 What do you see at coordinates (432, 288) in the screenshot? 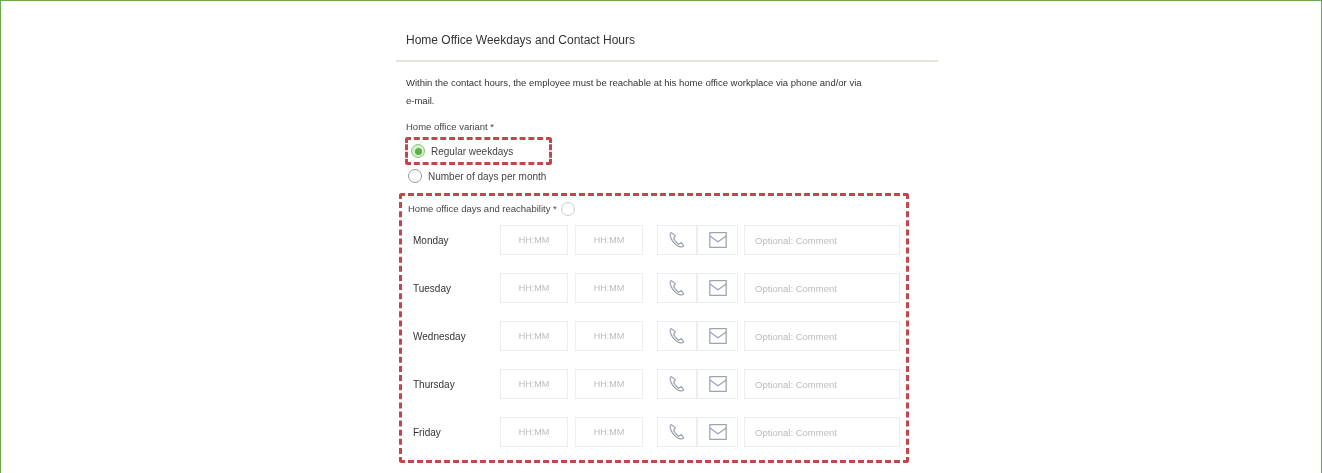
I see `day-label: Tuesday` at bounding box center [432, 288].